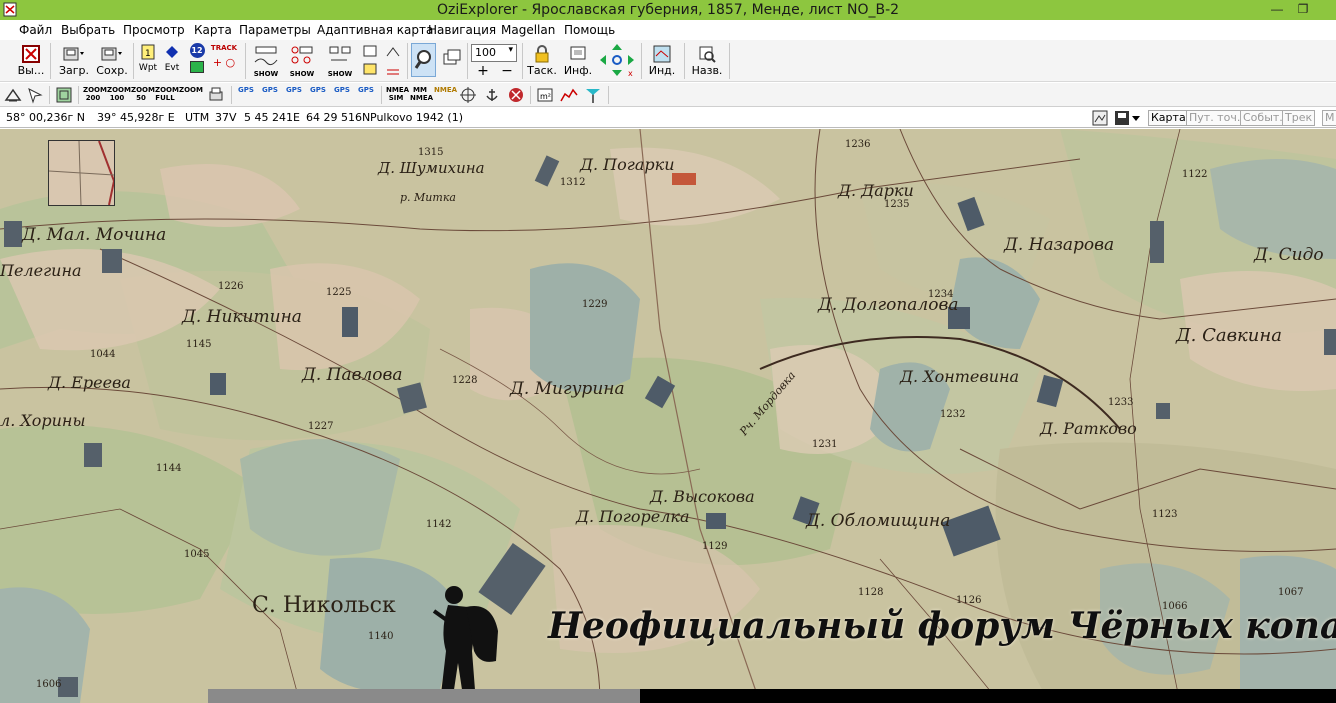 This screenshot has height=703, width=1336. I want to click on magnifier-icon, so click(422, 59).